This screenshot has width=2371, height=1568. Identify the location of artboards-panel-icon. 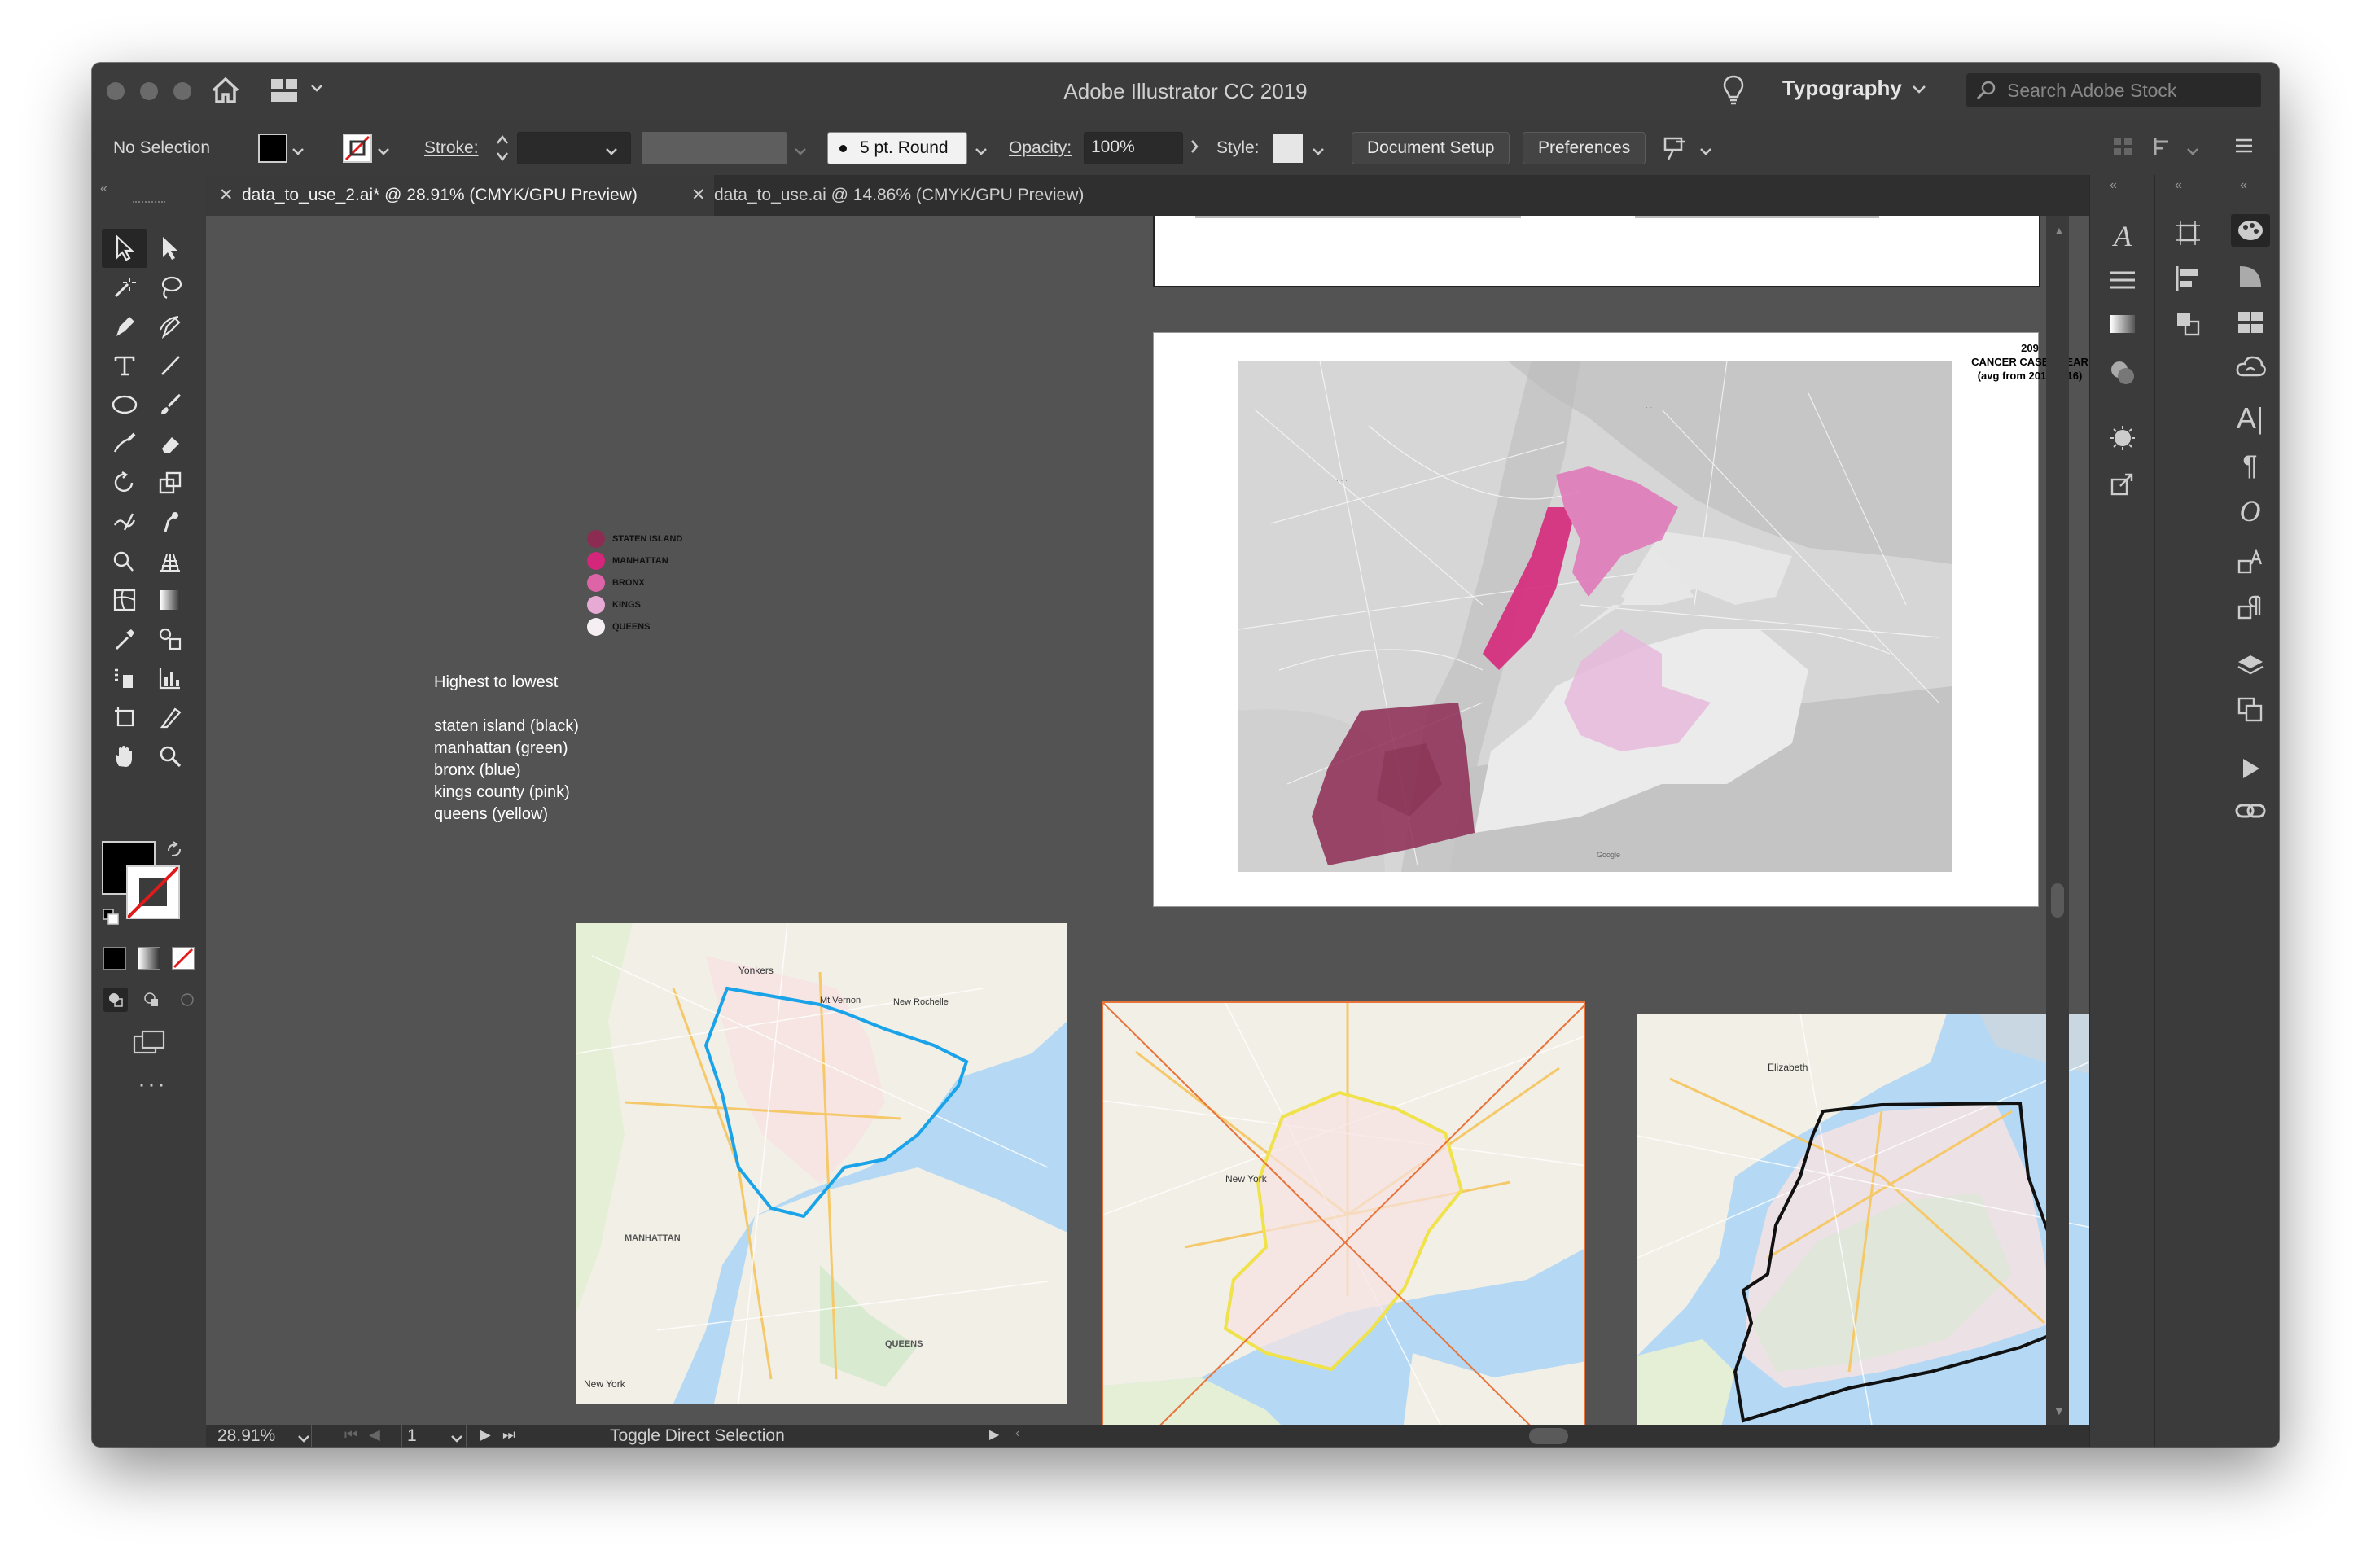
(2249, 710).